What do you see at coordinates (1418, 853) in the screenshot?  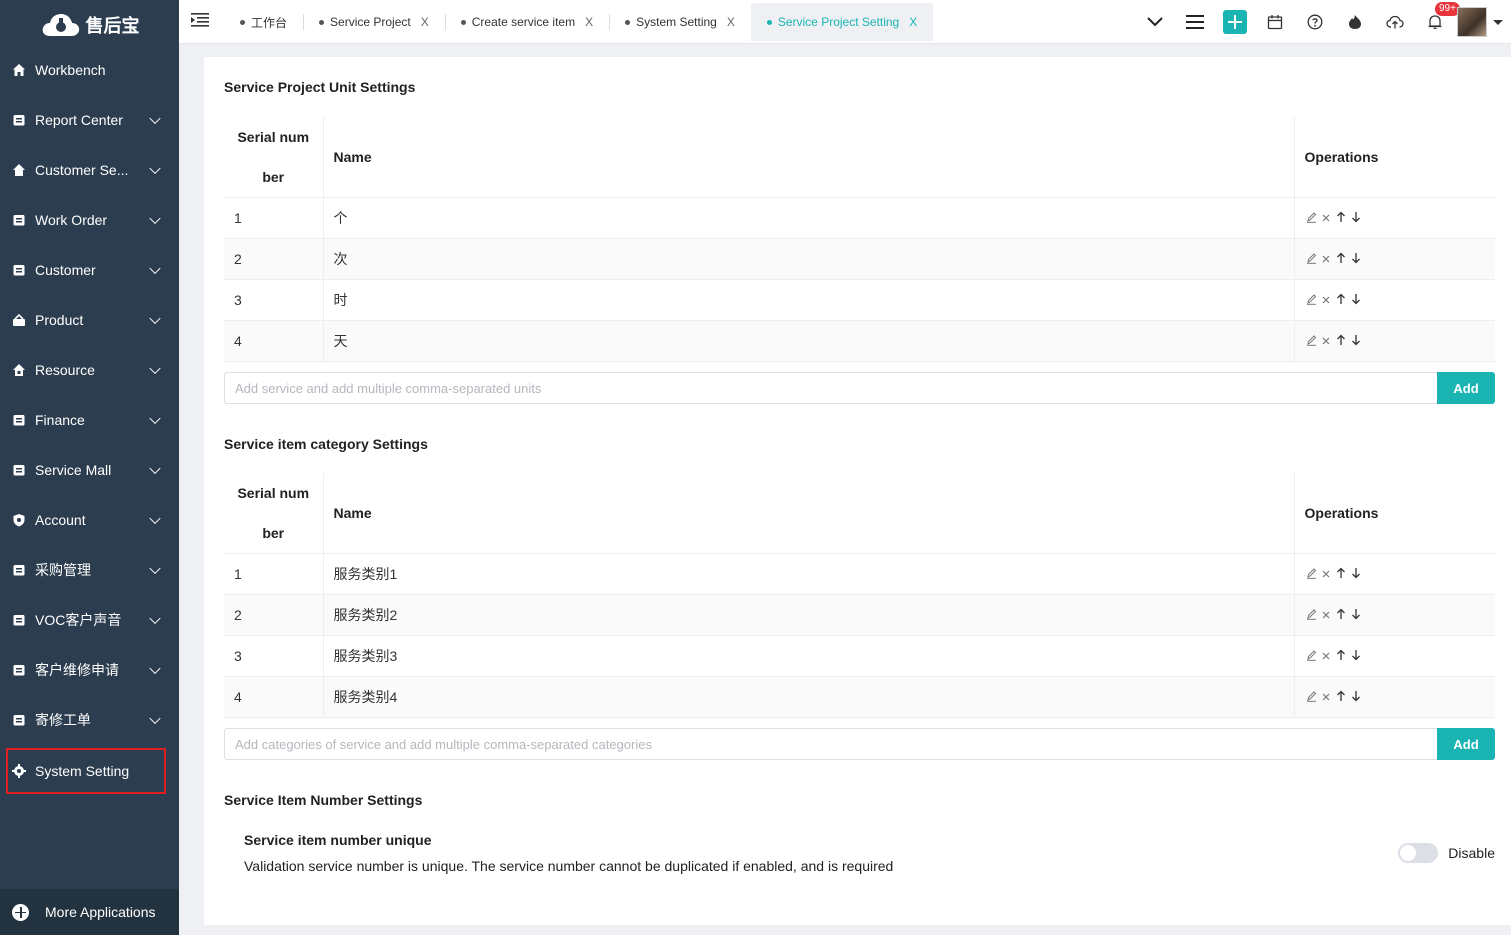 I see `unique-number-toggle` at bounding box center [1418, 853].